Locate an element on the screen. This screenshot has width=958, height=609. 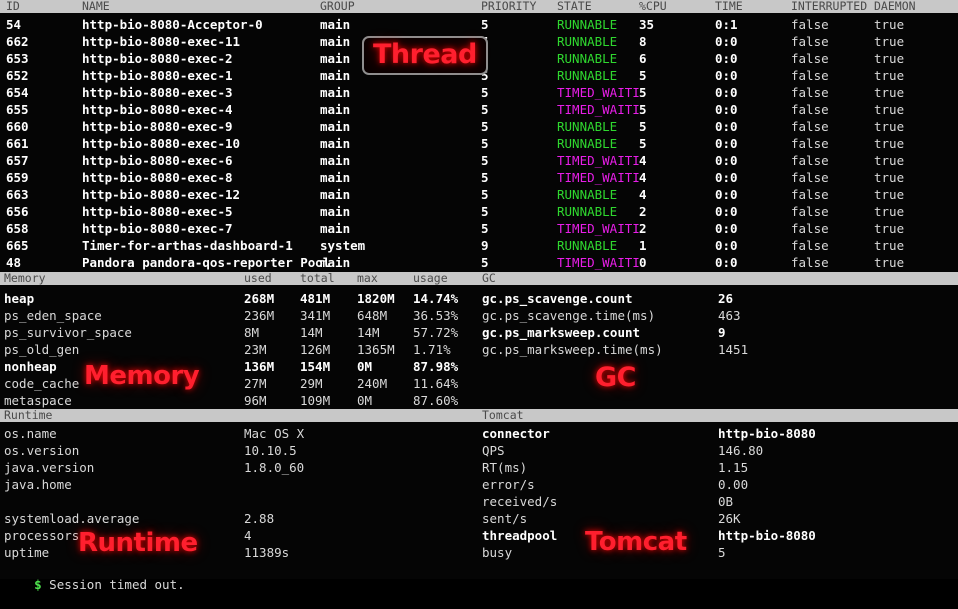
runtime-section-header: Runtime is located at coordinates (239, 415).